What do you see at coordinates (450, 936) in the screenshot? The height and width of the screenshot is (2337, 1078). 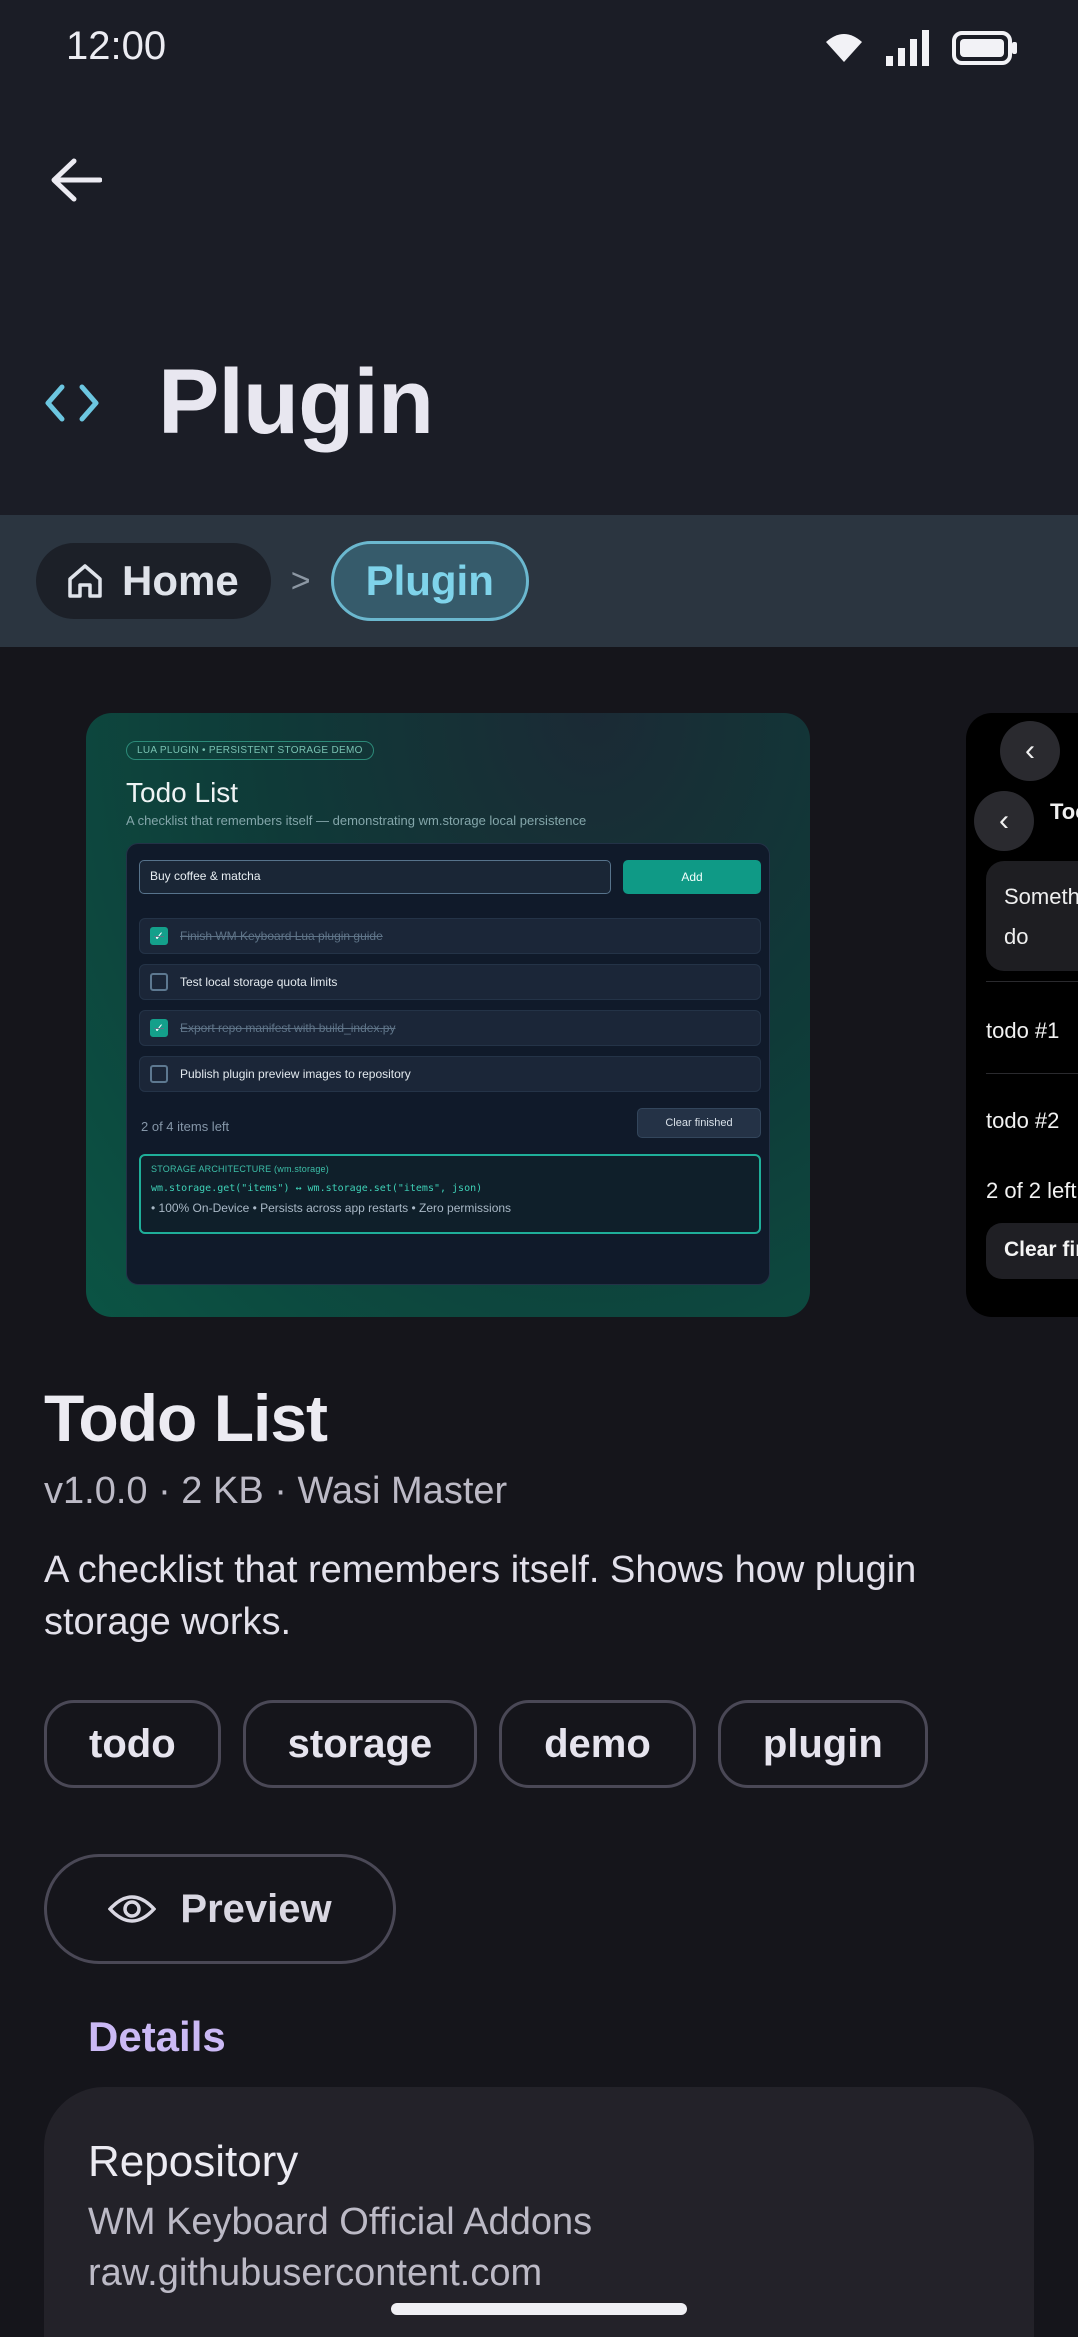 I see `preview-list-item: ✓ Finish WM Keyboard Lua plugin guide` at bounding box center [450, 936].